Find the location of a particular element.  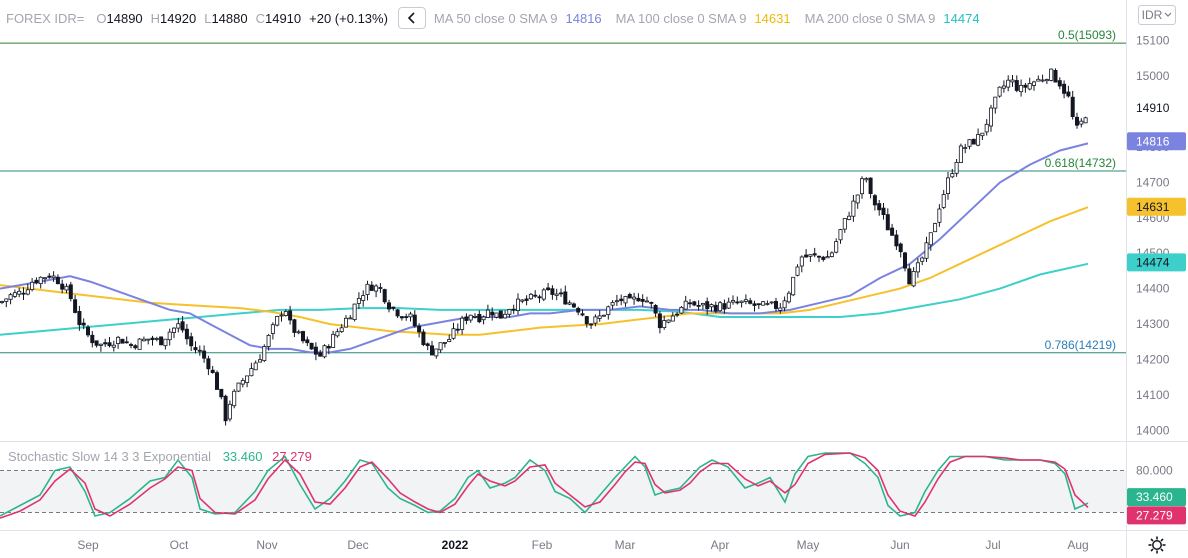

stochastic-label: Stochastic Slow 14 3 3 Exponential is located at coordinates (109, 456).